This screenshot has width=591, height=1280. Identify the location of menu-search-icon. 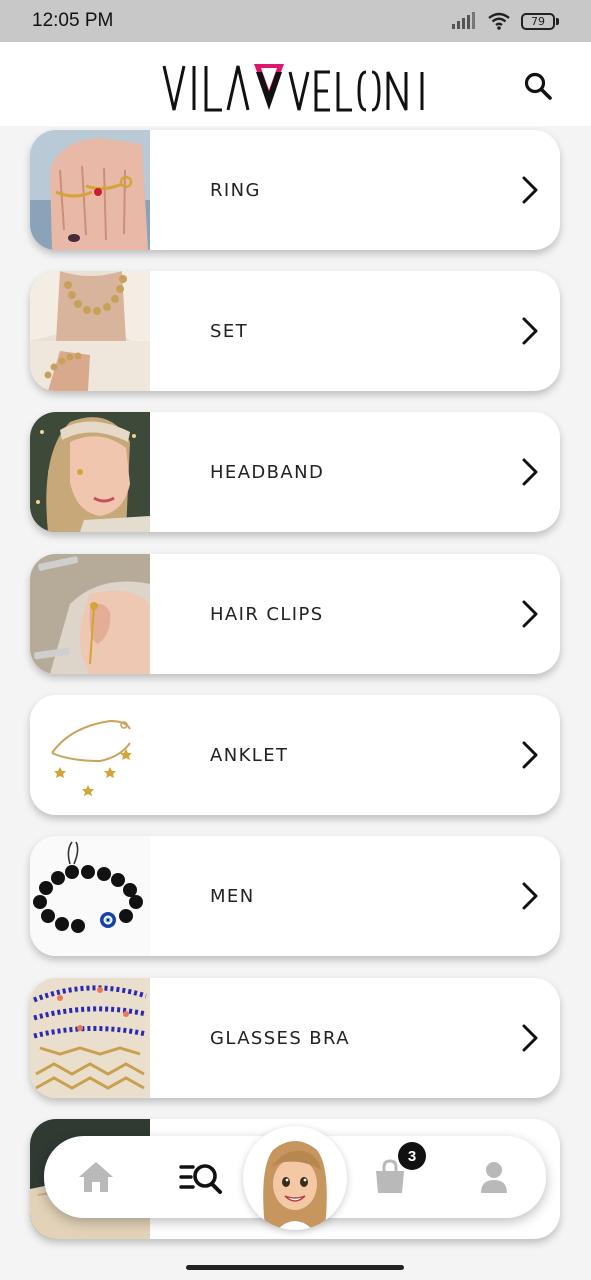
(200, 1179).